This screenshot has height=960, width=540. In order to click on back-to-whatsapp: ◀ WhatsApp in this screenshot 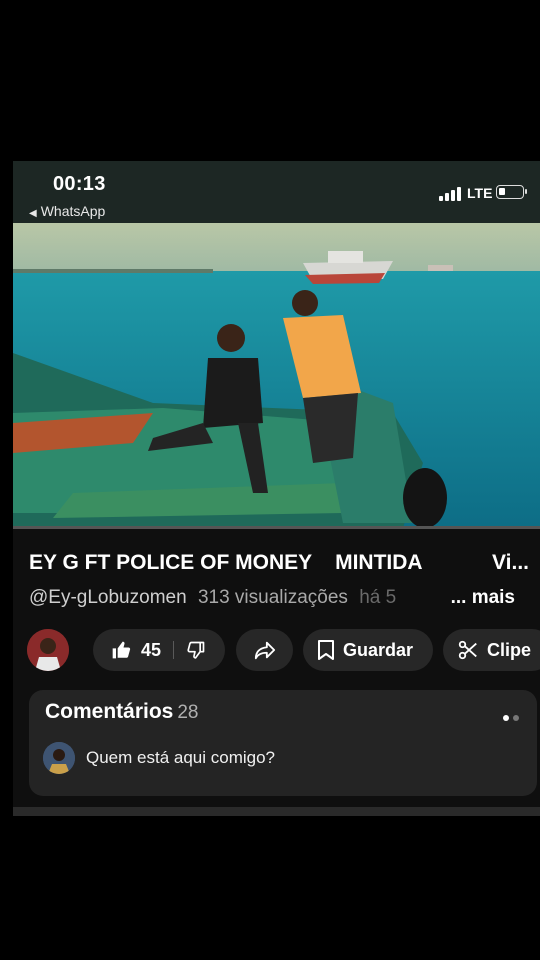, I will do `click(67, 211)`.